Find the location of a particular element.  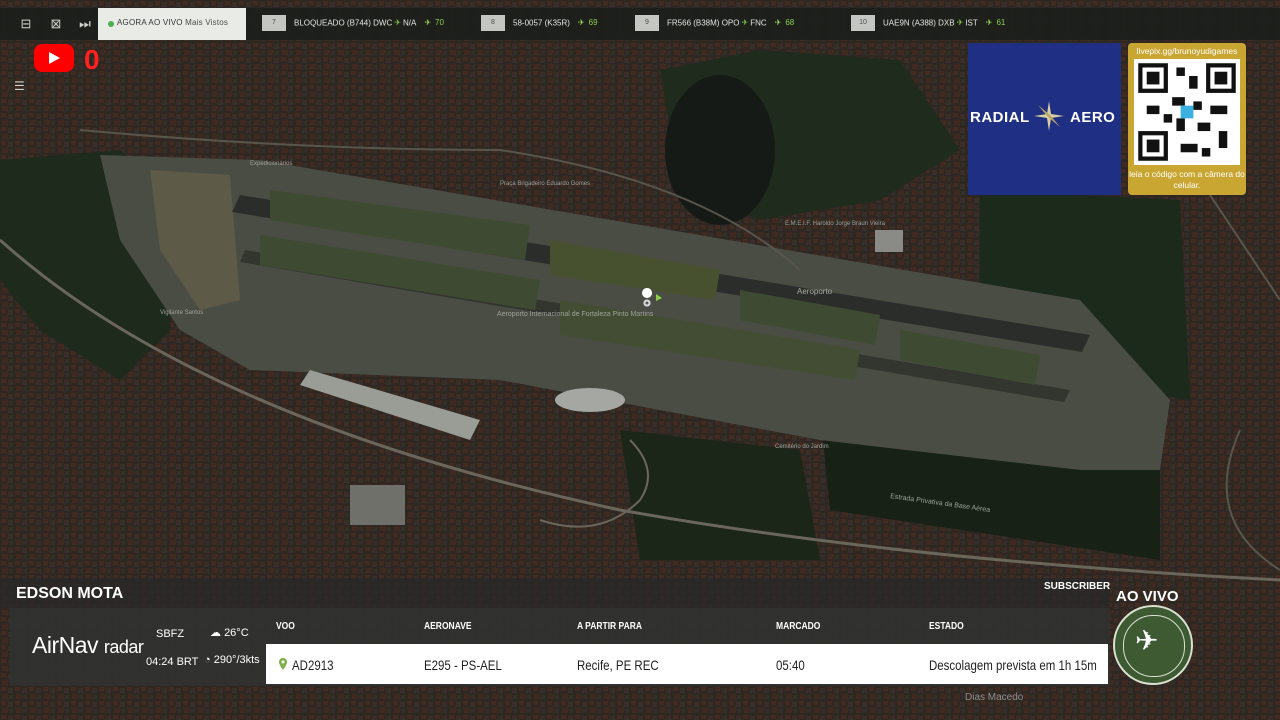

header-marcado: MARCADO is located at coordinates (798, 626).